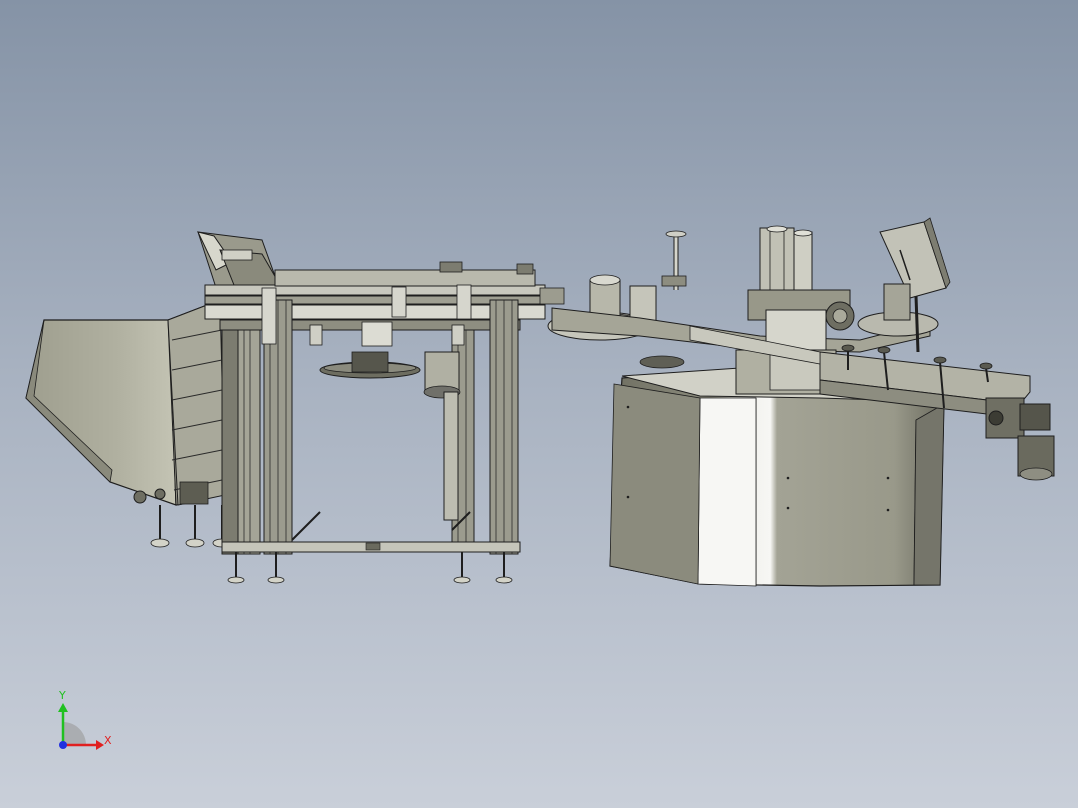  I want to click on unscrambler-frame, so click(384, 408).